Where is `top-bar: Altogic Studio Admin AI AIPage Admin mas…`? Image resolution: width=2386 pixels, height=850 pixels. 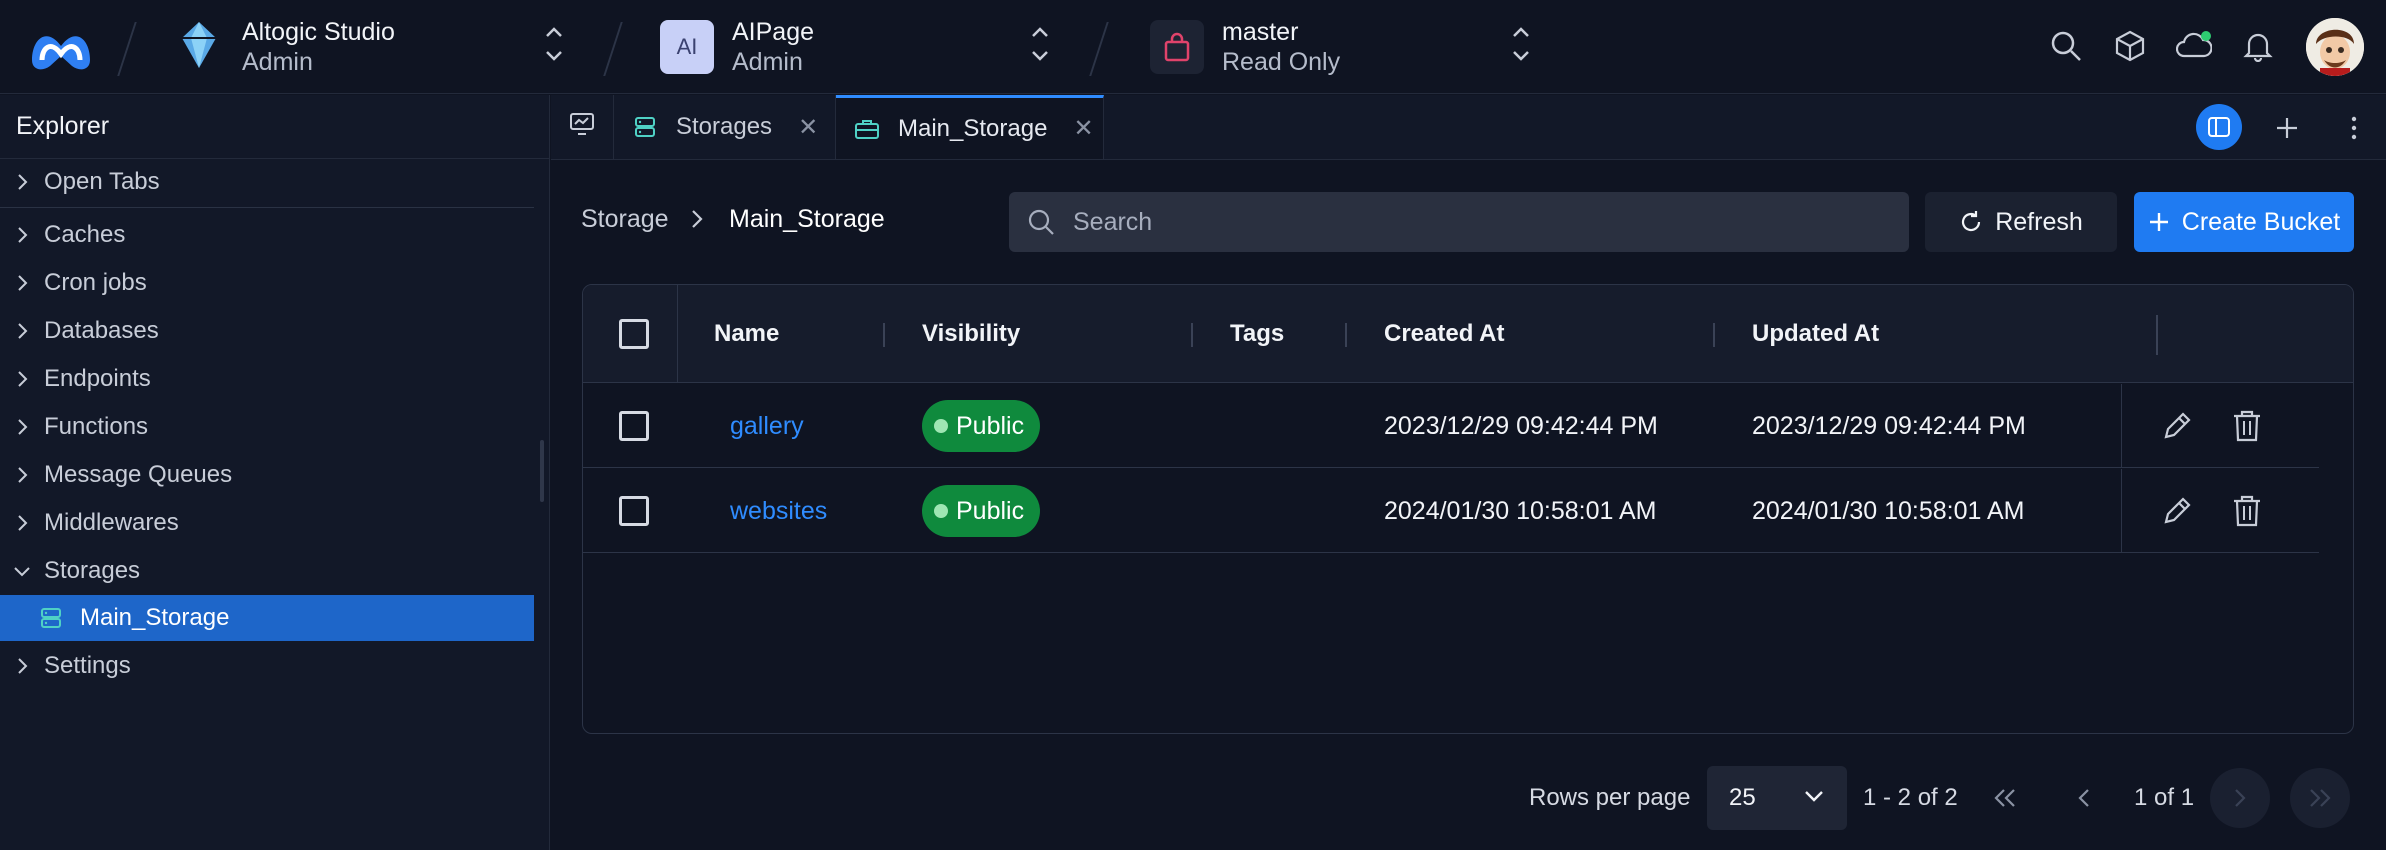
top-bar: Altogic Studio Admin AI AIPage Admin mas… is located at coordinates (1193, 47).